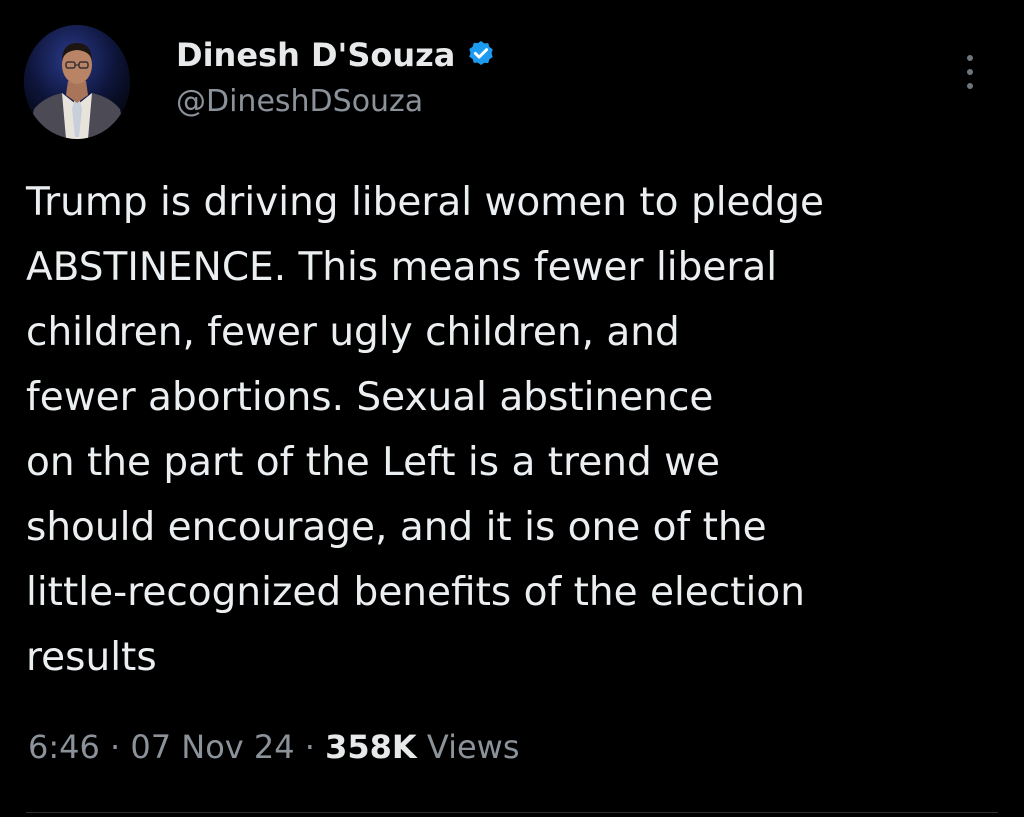  I want to click on avatar-image, so click(77, 82).